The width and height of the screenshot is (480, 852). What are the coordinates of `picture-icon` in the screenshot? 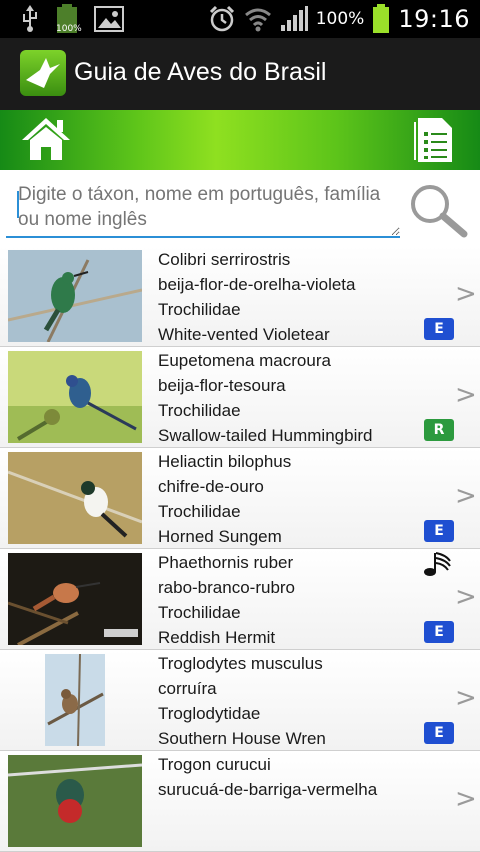 It's located at (109, 19).